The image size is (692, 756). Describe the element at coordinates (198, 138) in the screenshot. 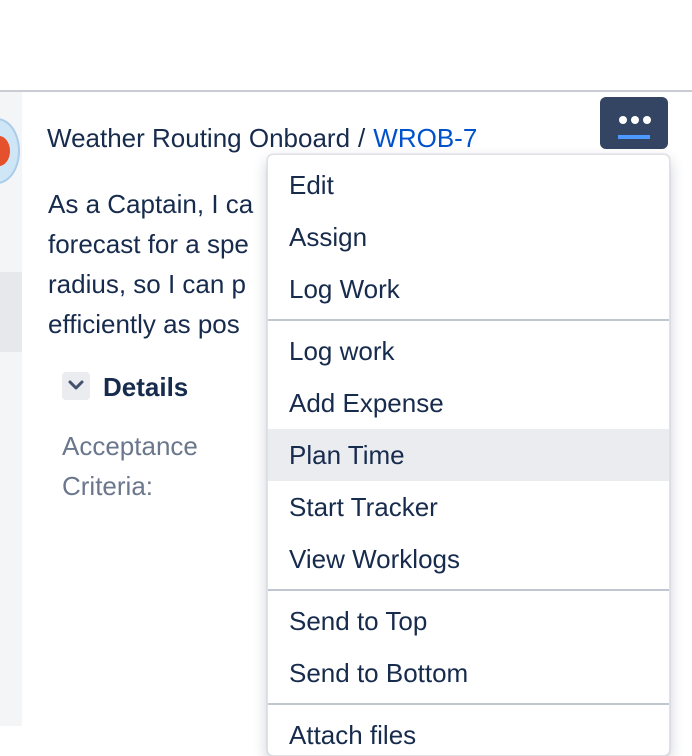

I see `breadcrumb-project-link: Weather Routing Onboard` at that location.